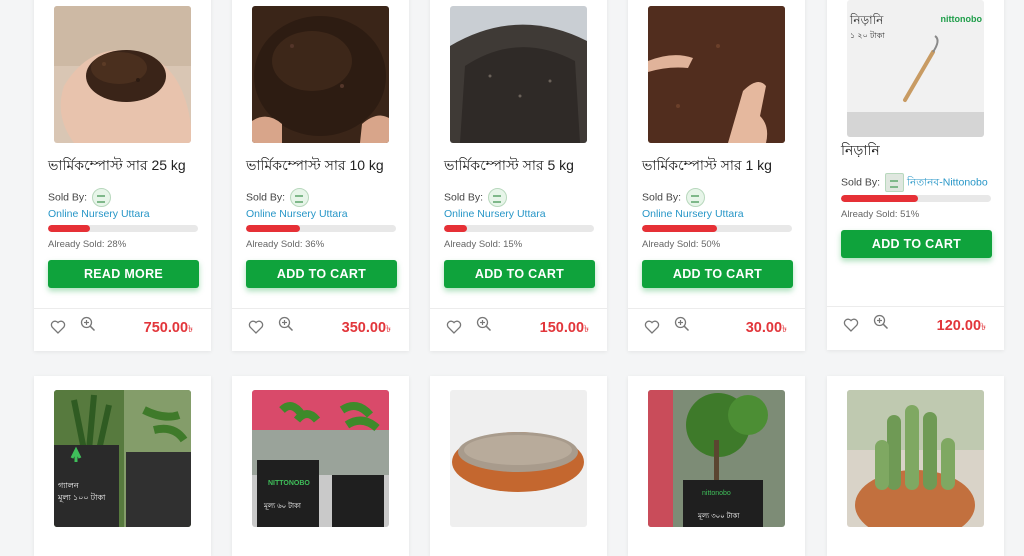 This screenshot has width=1024, height=556. I want to click on already-sold-text: Already Sold: 15%, so click(483, 244).